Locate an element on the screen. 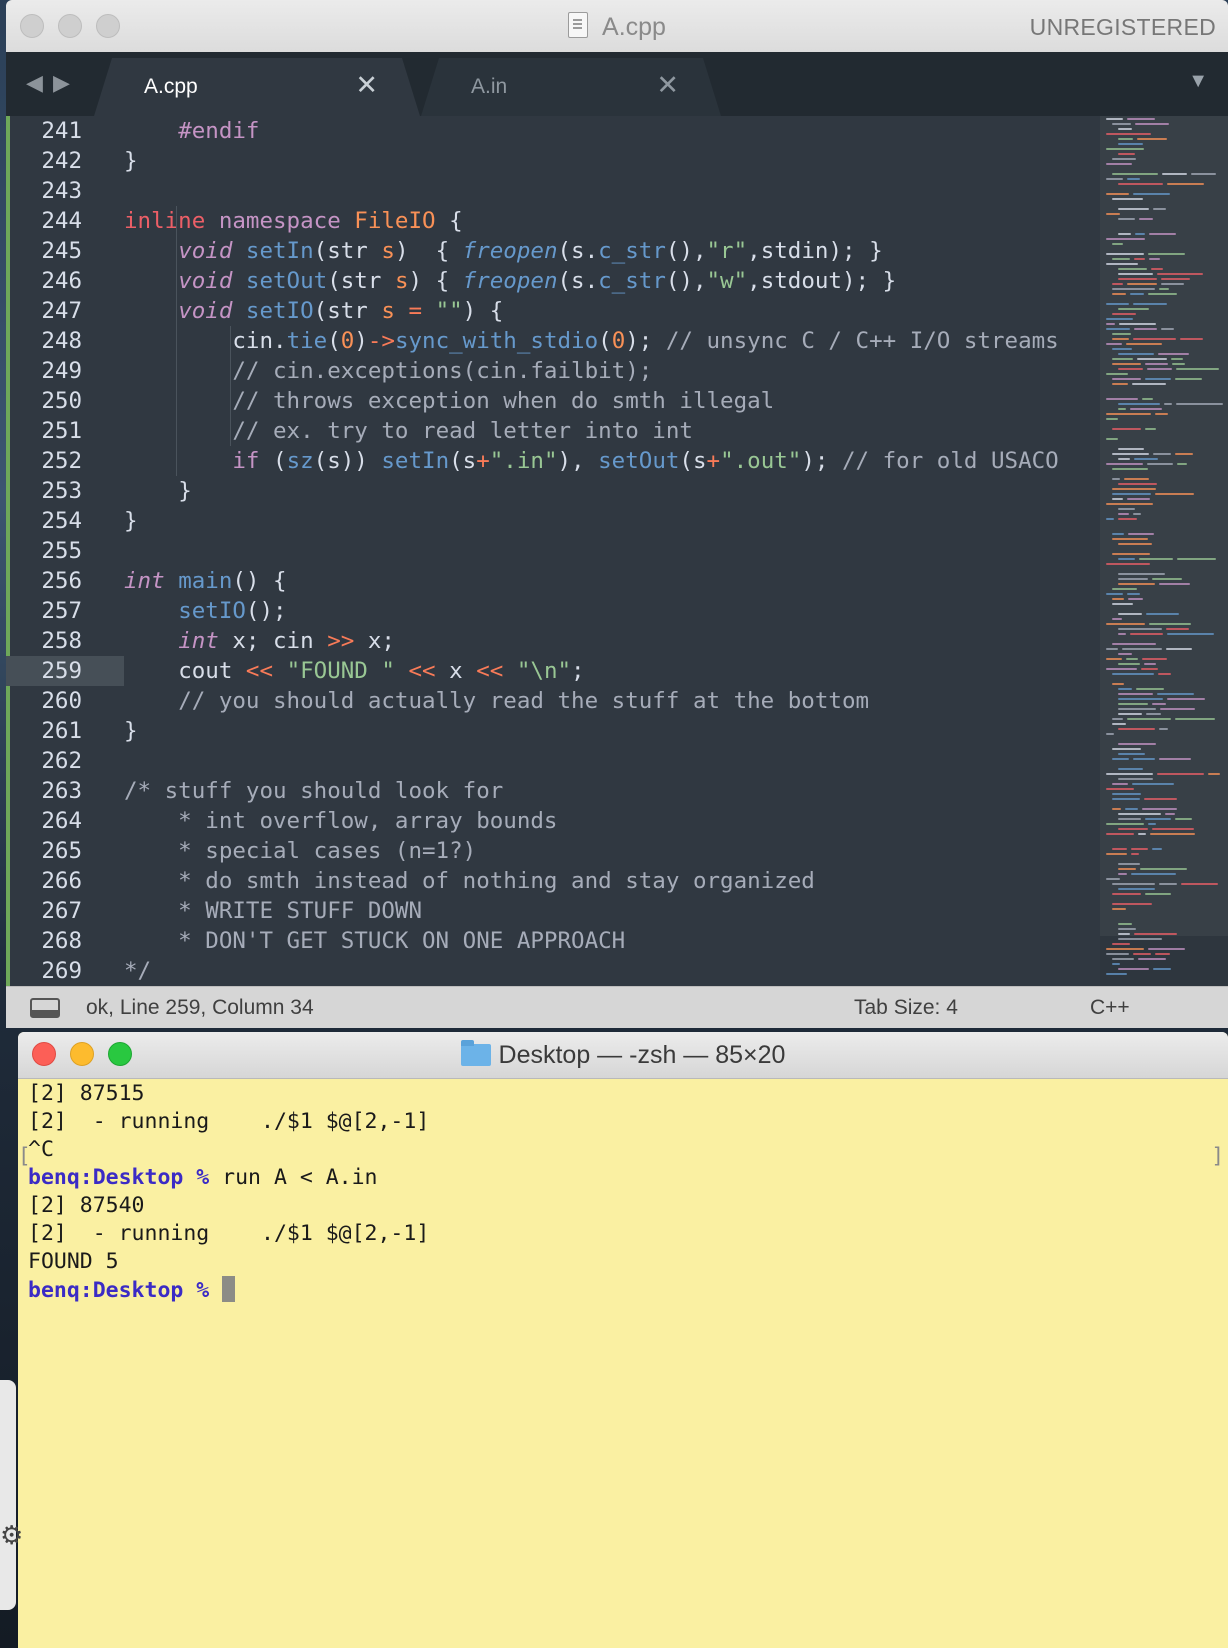 The height and width of the screenshot is (1648, 1228). line-number: 262 is located at coordinates (61, 761).